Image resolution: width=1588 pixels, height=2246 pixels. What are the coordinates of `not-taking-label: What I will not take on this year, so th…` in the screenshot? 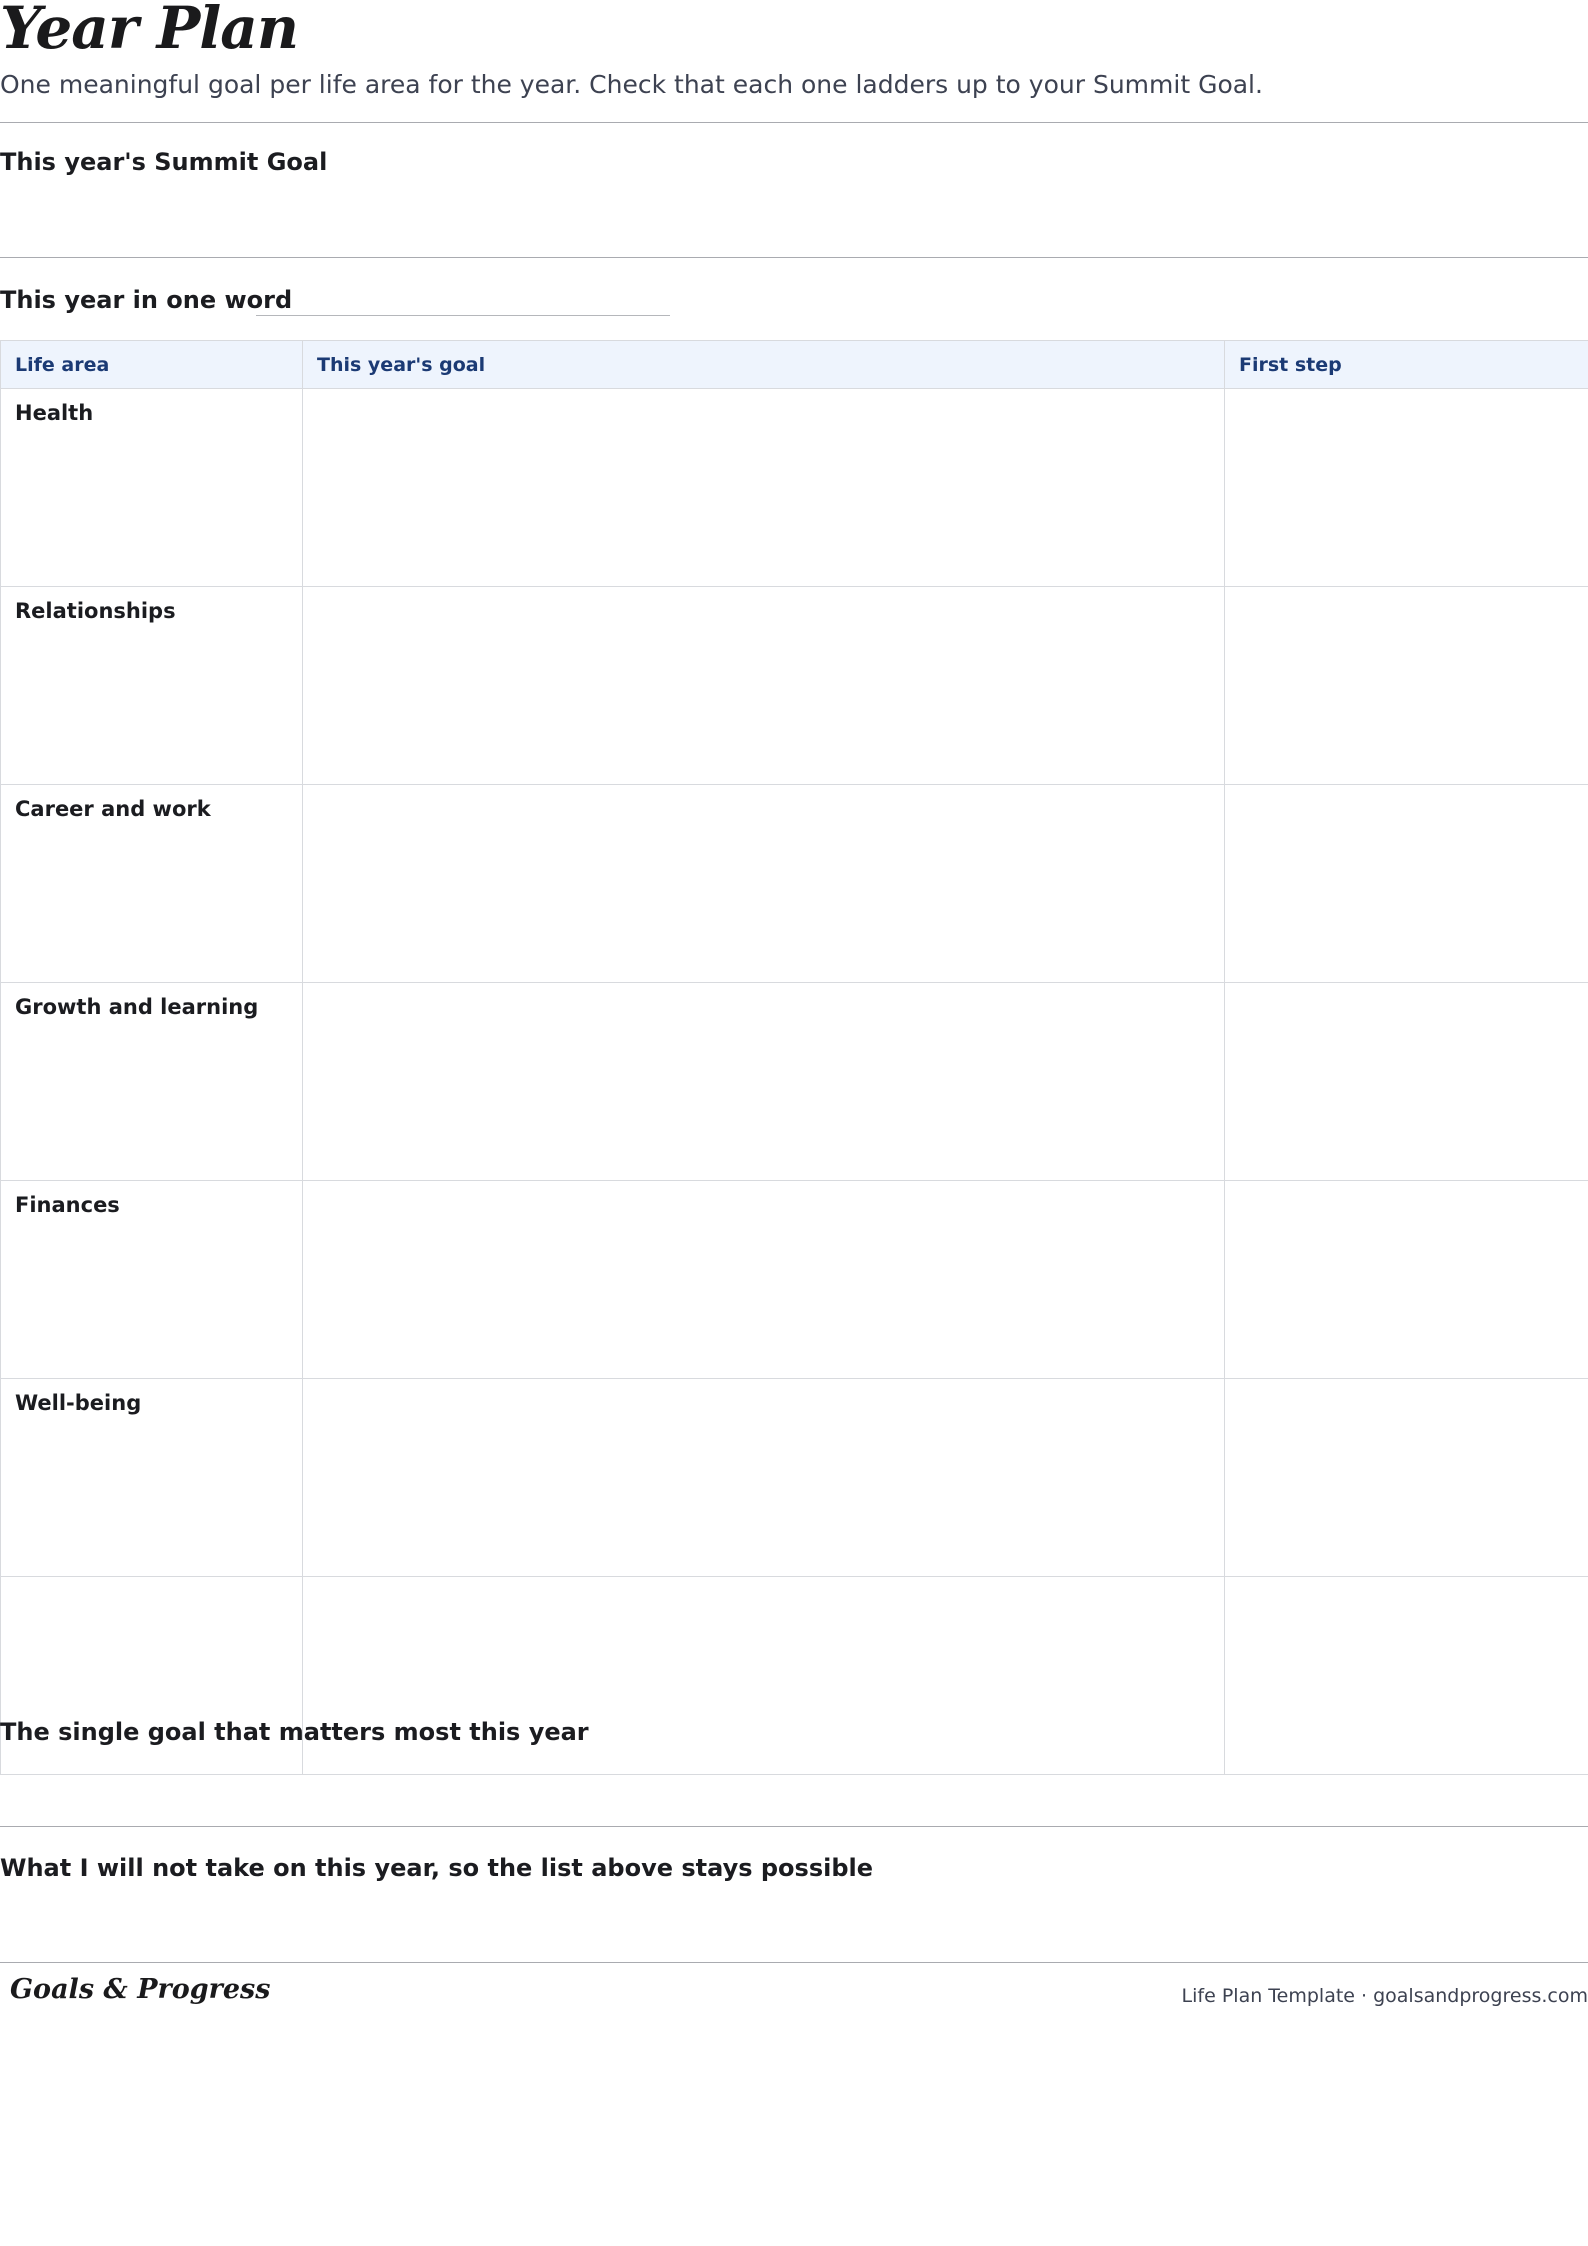 It's located at (437, 1868).